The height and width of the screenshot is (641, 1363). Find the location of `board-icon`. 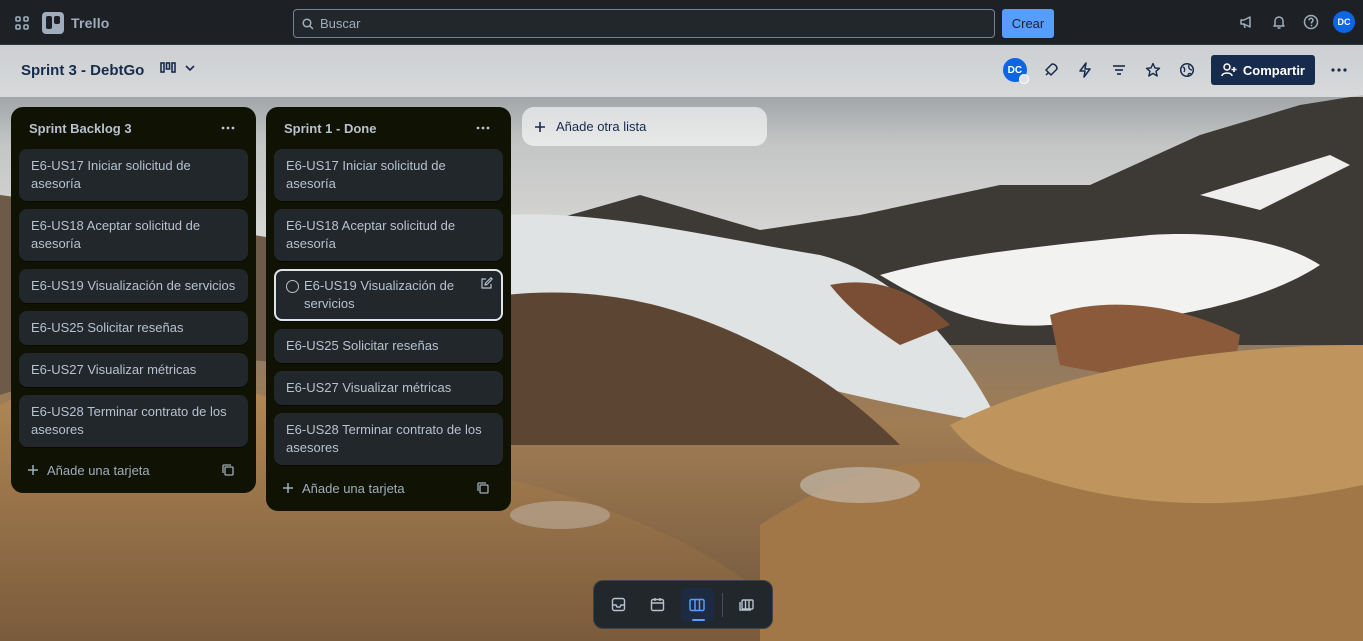

board-icon is located at coordinates (697, 604).